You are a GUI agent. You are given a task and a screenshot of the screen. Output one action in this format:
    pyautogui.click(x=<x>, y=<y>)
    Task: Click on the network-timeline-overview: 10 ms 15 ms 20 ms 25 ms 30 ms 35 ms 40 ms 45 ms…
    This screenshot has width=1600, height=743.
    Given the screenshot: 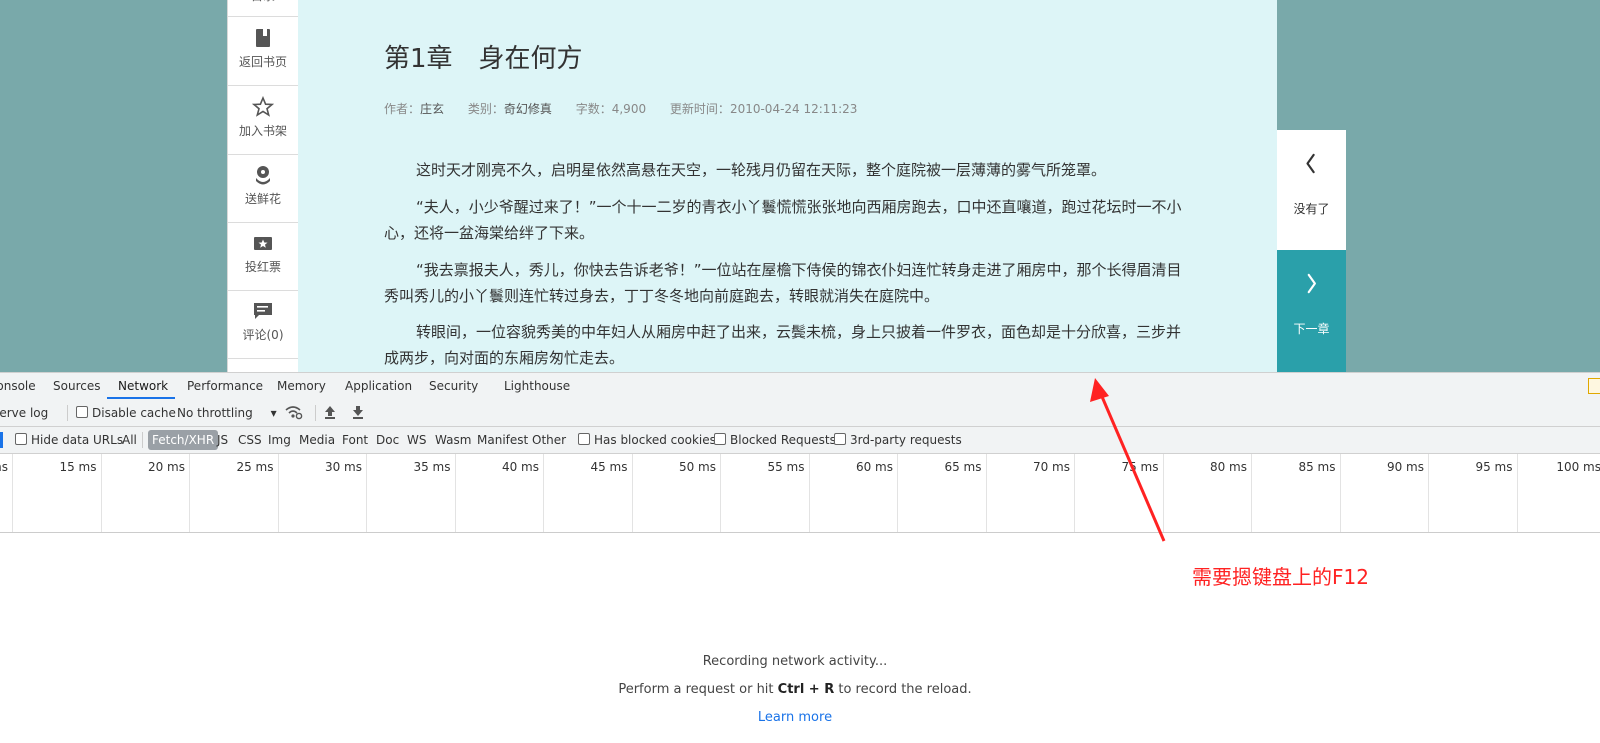 What is the action you would take?
    pyautogui.click(x=800, y=493)
    